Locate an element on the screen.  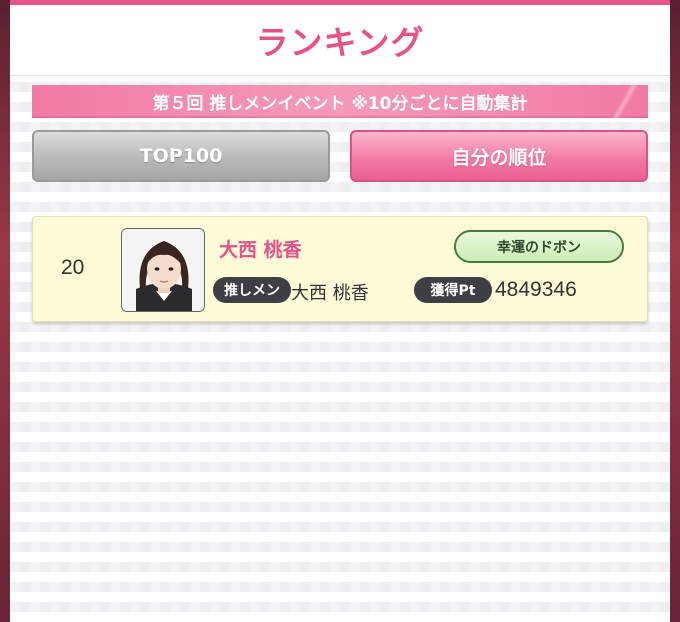
oshimen-label: 推しメン is located at coordinates (252, 291).